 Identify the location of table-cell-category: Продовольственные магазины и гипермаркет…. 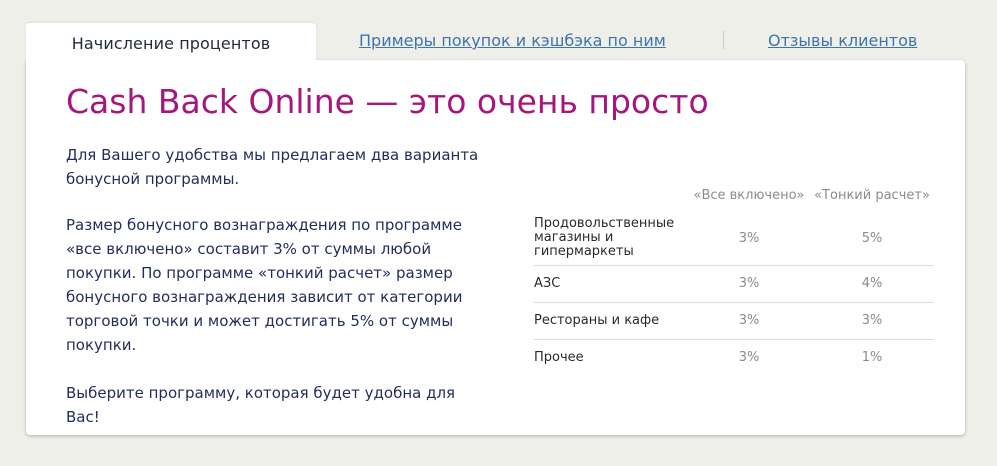
(611, 239).